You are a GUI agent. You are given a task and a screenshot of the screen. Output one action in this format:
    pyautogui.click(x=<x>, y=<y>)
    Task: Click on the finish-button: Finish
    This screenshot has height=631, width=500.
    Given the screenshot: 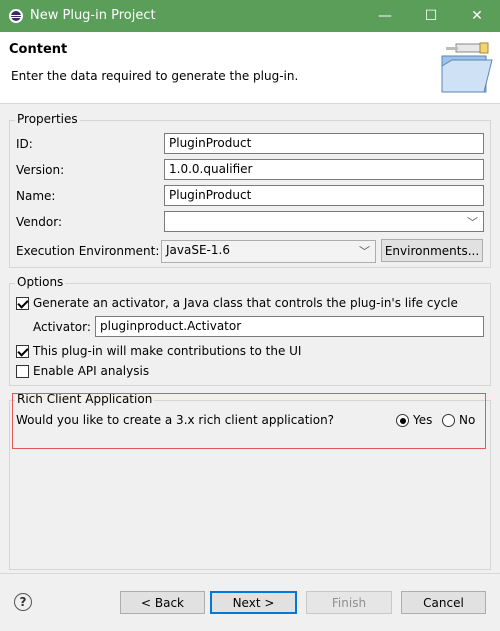 What is the action you would take?
    pyautogui.click(x=349, y=602)
    